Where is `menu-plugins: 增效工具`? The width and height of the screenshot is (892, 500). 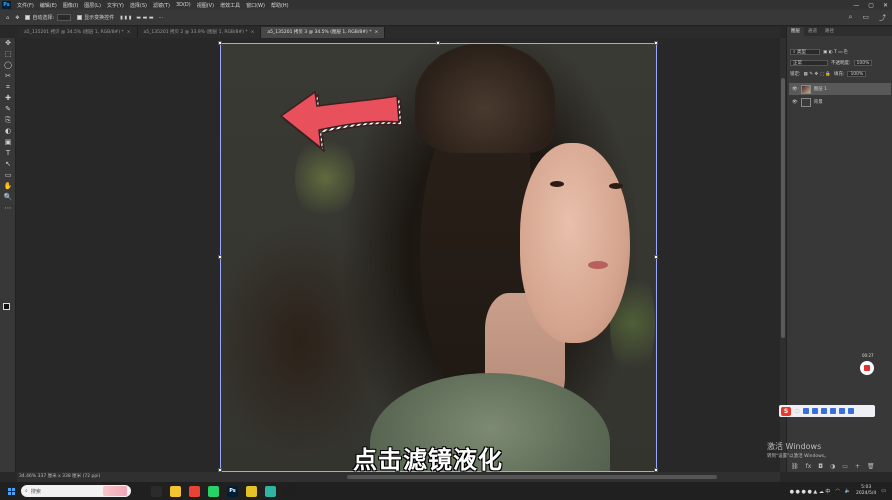 menu-plugins: 增效工具 is located at coordinates (230, 5).